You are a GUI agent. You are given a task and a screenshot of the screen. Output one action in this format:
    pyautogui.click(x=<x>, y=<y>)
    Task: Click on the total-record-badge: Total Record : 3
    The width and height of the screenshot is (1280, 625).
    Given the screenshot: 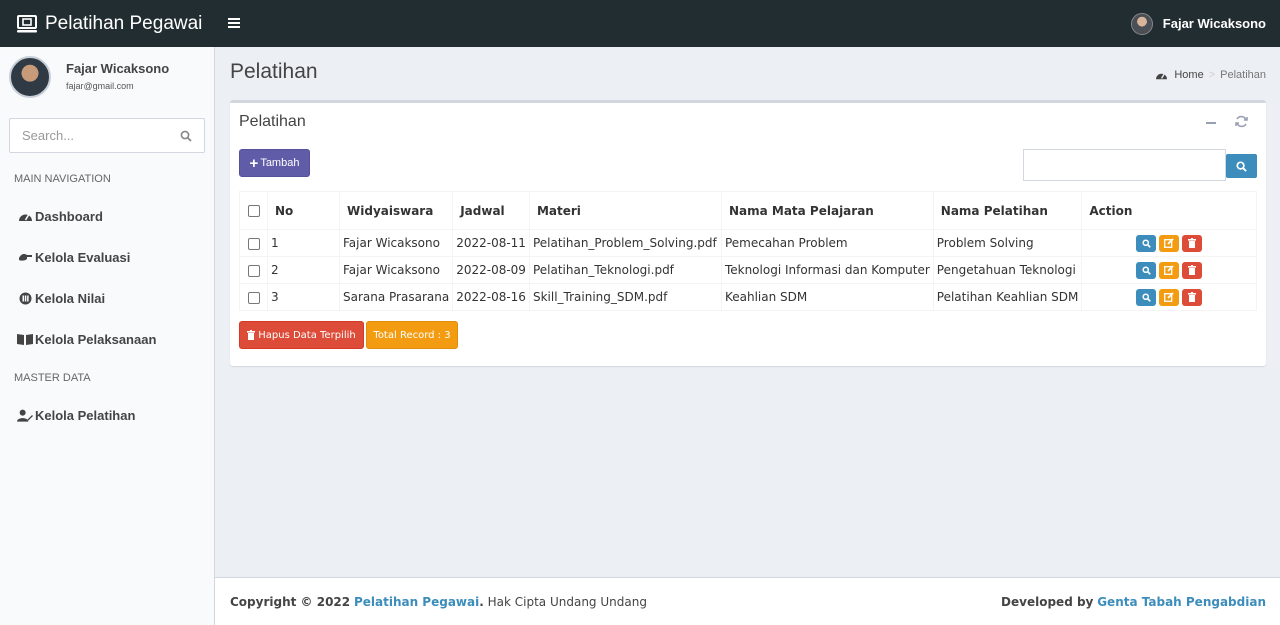 What is the action you would take?
    pyautogui.click(x=412, y=335)
    